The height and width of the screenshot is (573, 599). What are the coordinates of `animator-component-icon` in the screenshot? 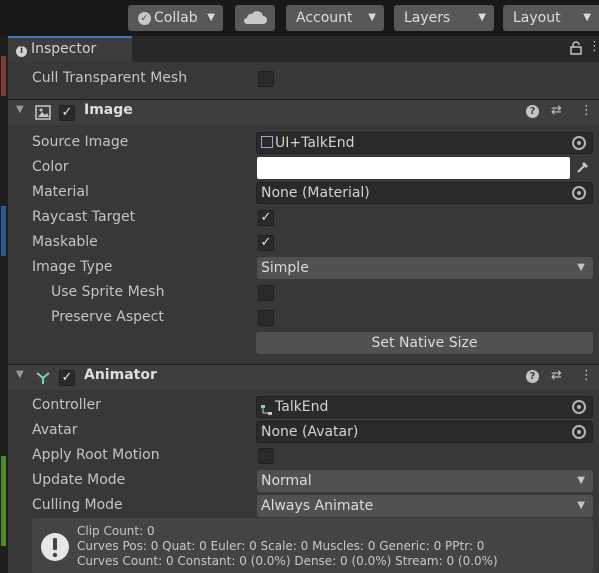 It's located at (43, 378).